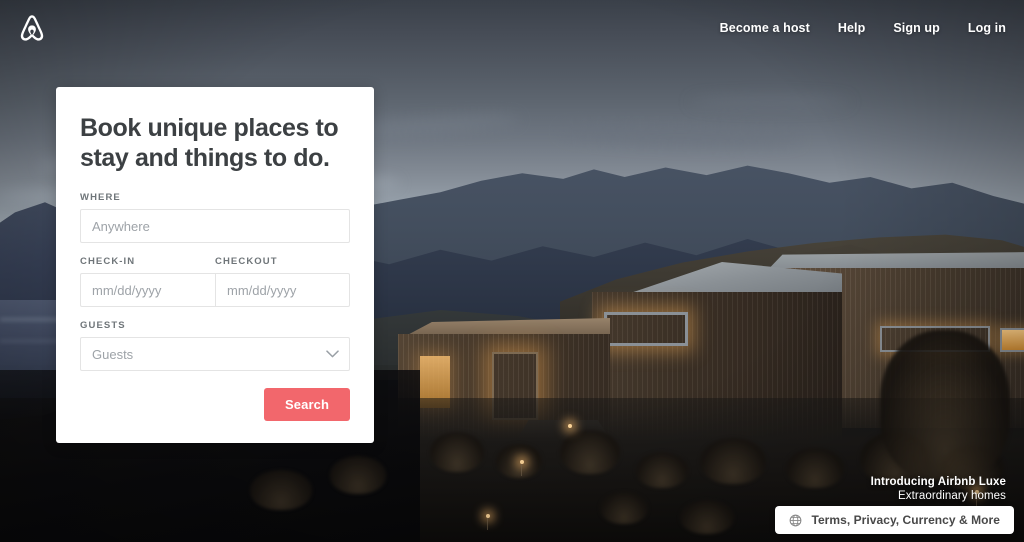 The height and width of the screenshot is (542, 1024). What do you see at coordinates (795, 520) in the screenshot?
I see `globe-icon` at bounding box center [795, 520].